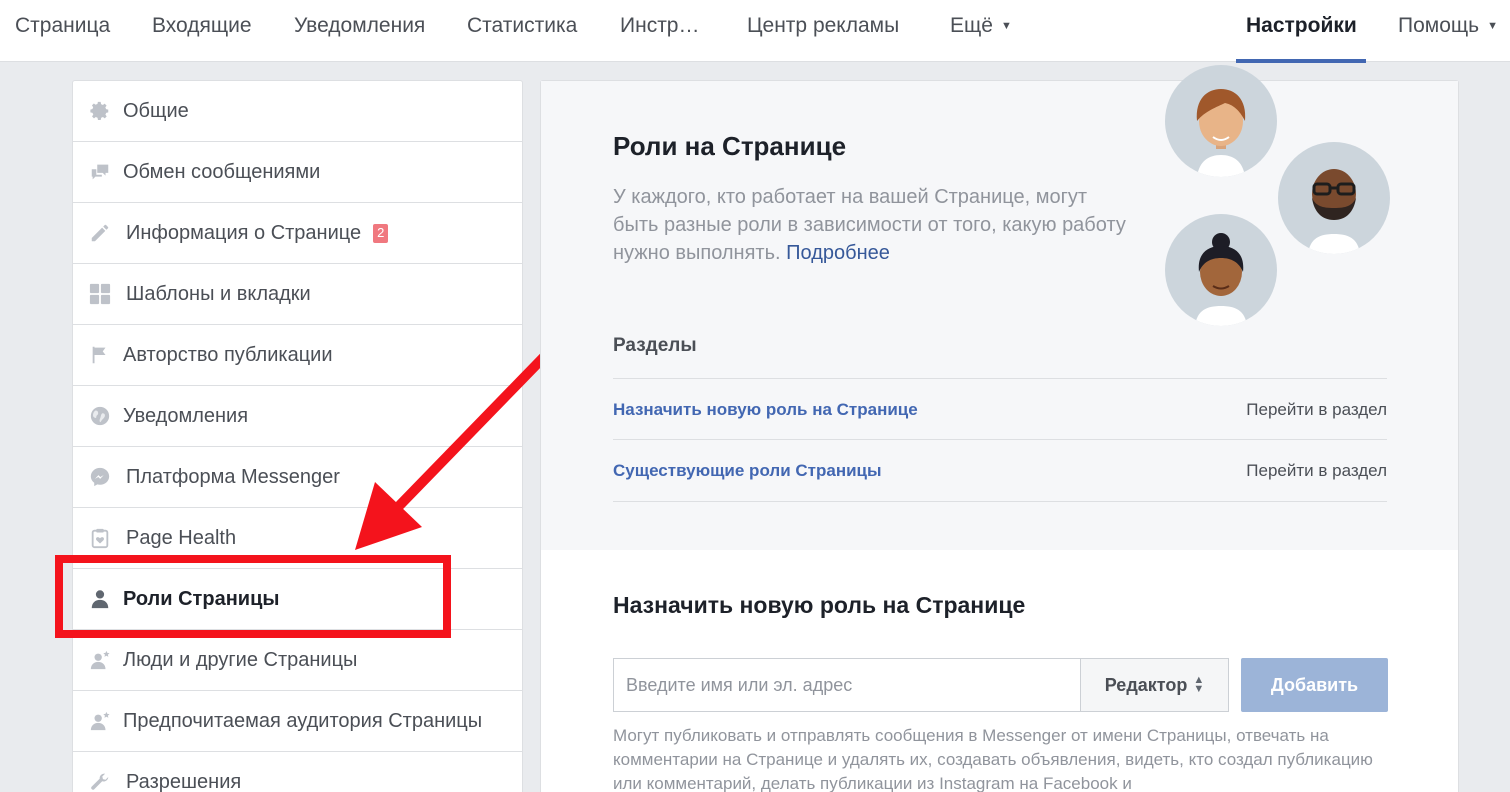  What do you see at coordinates (100, 233) in the screenshot?
I see `pencil-icon` at bounding box center [100, 233].